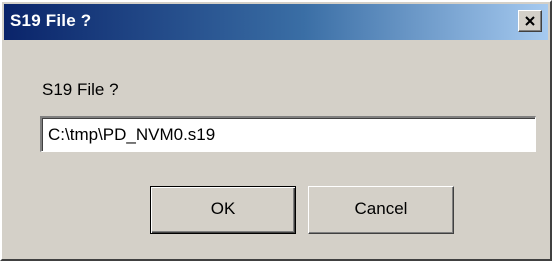 Image resolution: width=552 pixels, height=261 pixels. I want to click on ok-button: OK, so click(223, 210).